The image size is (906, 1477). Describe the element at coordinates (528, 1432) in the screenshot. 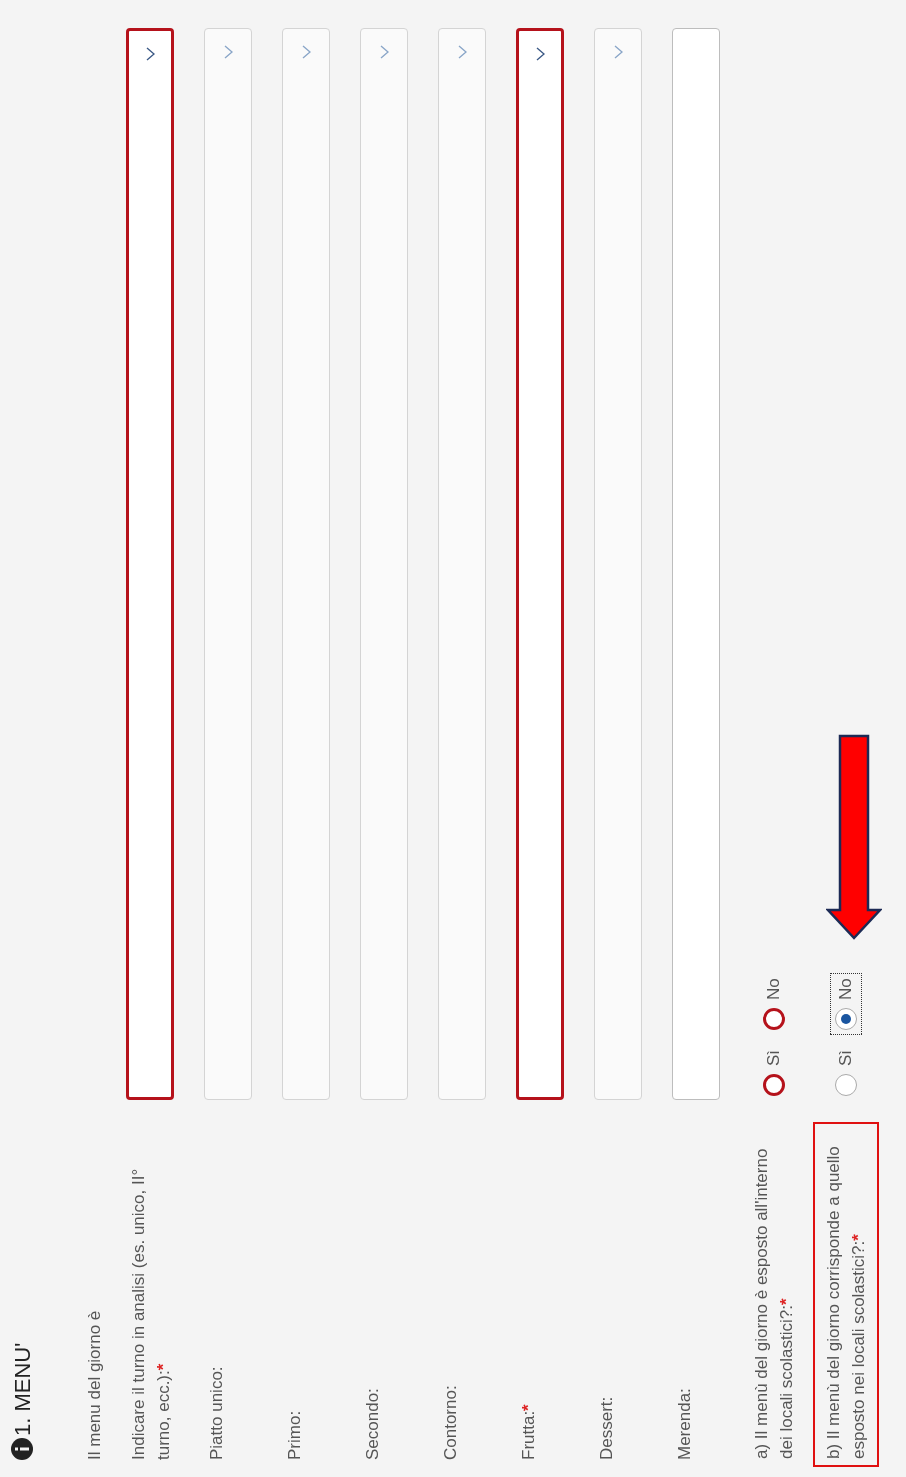

I see `field-label: Frutta:*` at that location.